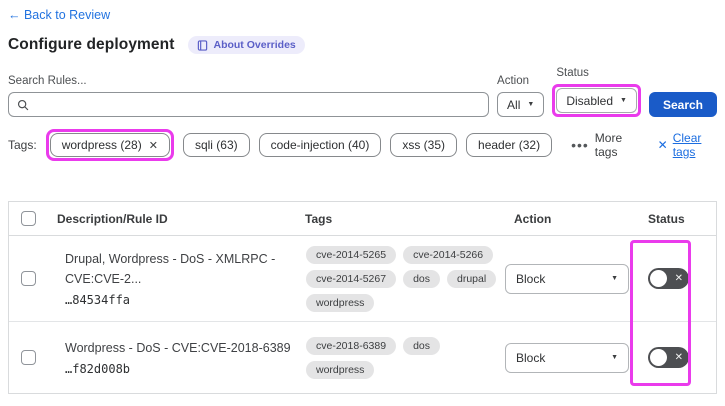 The image size is (725, 406). Describe the element at coordinates (258, 104) in the screenshot. I see `search-rules-input` at that location.